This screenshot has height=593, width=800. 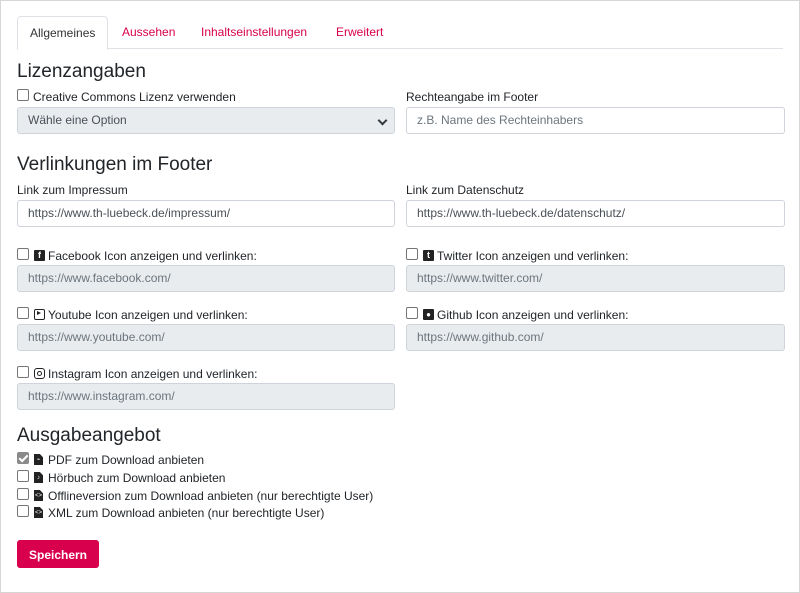 What do you see at coordinates (89, 435) in the screenshot?
I see `output-heading: Ausgabeangebot` at bounding box center [89, 435].